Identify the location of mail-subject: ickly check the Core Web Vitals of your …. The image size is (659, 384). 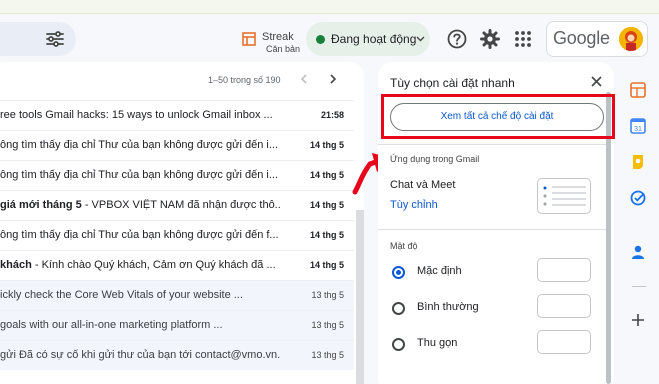
(140, 295).